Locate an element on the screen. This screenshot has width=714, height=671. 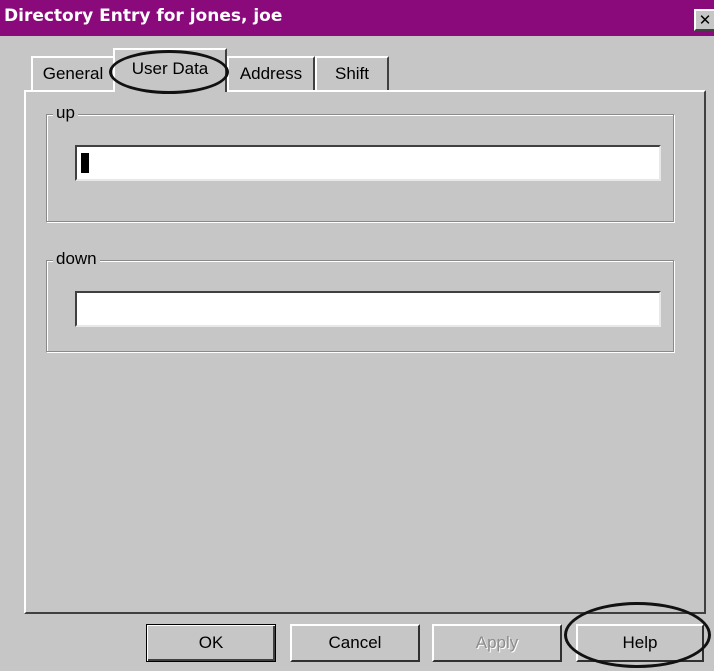
down-group-label: down is located at coordinates (76, 259).